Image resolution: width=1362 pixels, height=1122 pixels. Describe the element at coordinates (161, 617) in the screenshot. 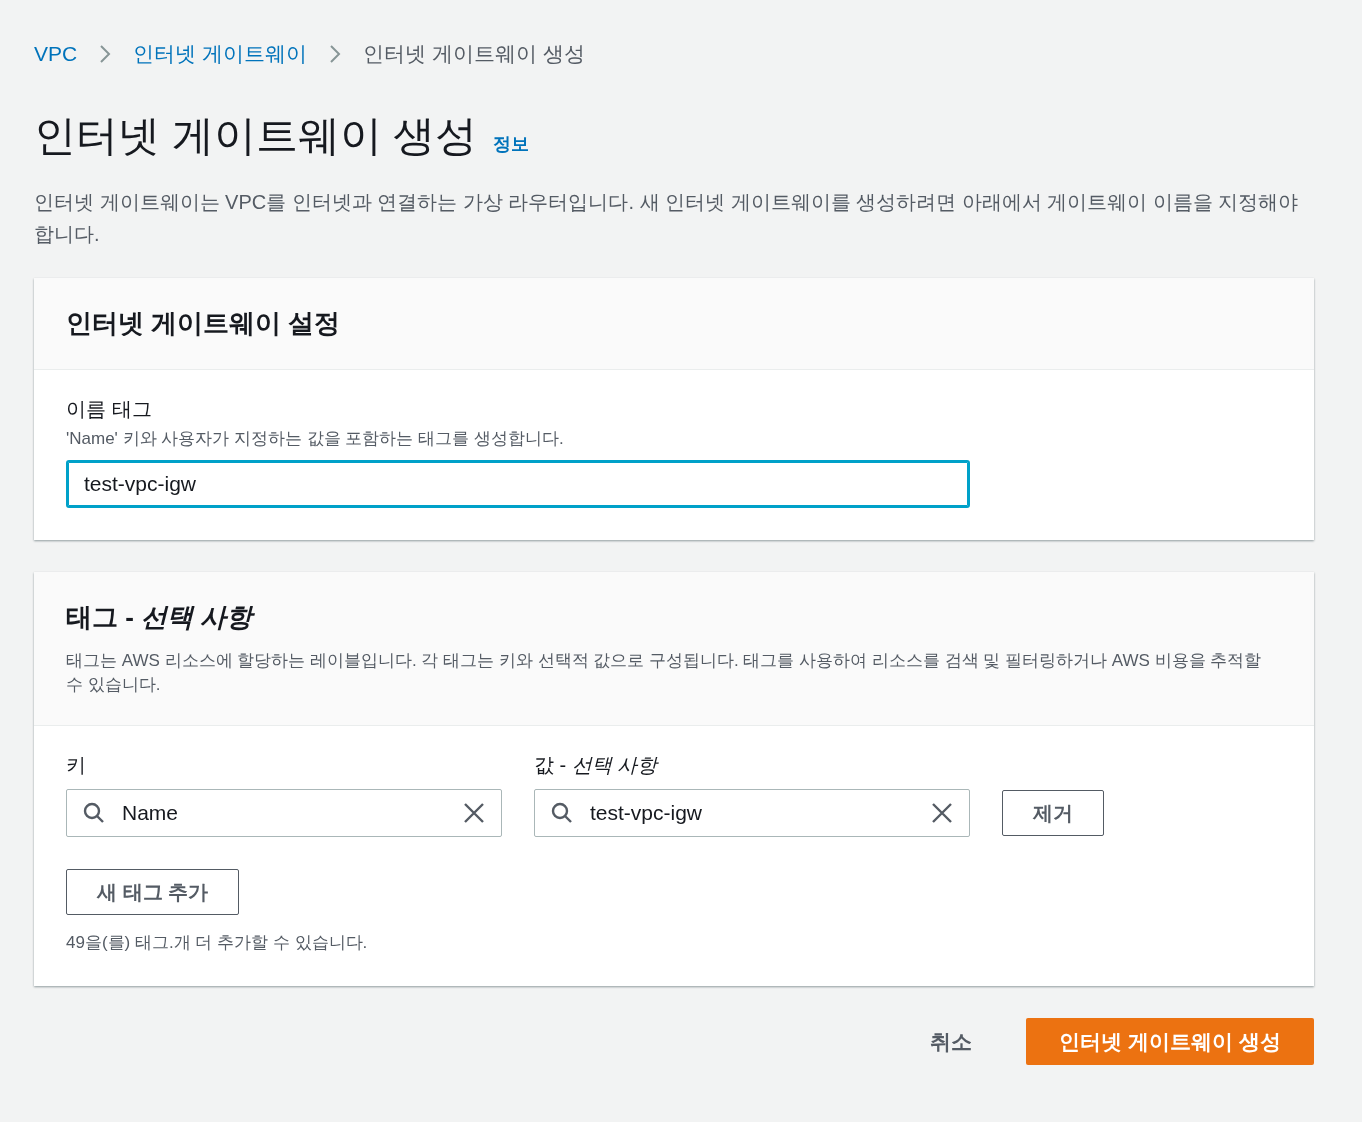

I see `panel-title: 태그 - 선택 사항` at that location.